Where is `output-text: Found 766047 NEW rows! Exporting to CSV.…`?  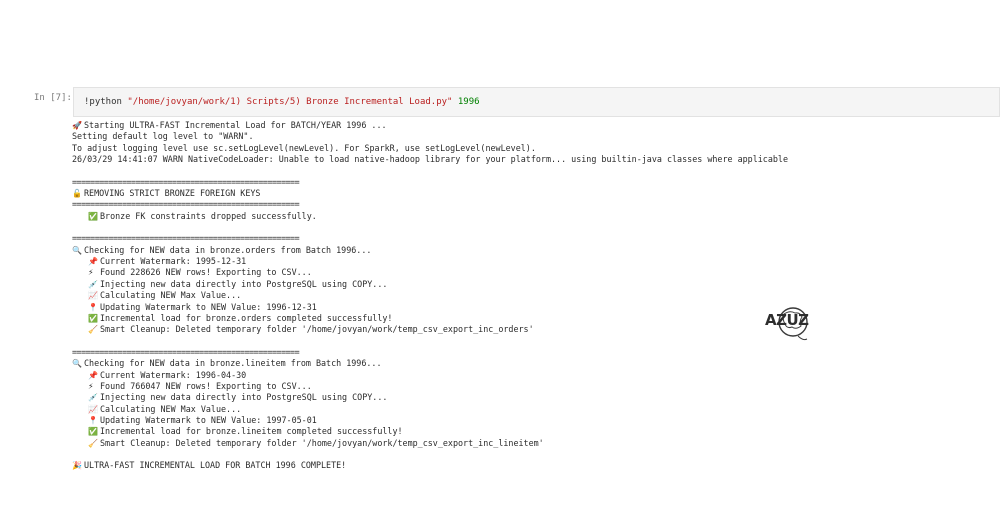
output-text: Found 766047 NEW rows! Exporting to CSV.… is located at coordinates (206, 385).